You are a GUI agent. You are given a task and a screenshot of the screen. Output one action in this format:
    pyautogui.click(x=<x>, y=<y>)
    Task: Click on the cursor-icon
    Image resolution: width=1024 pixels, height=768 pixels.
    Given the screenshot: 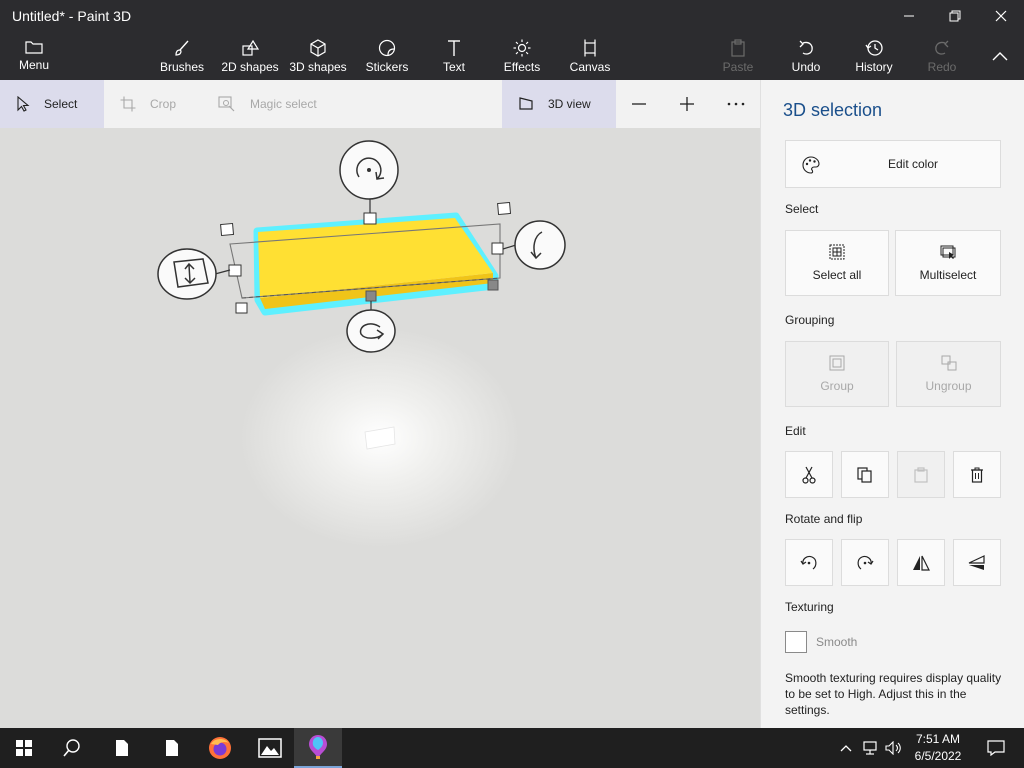 What is the action you would take?
    pyautogui.click(x=23, y=104)
    